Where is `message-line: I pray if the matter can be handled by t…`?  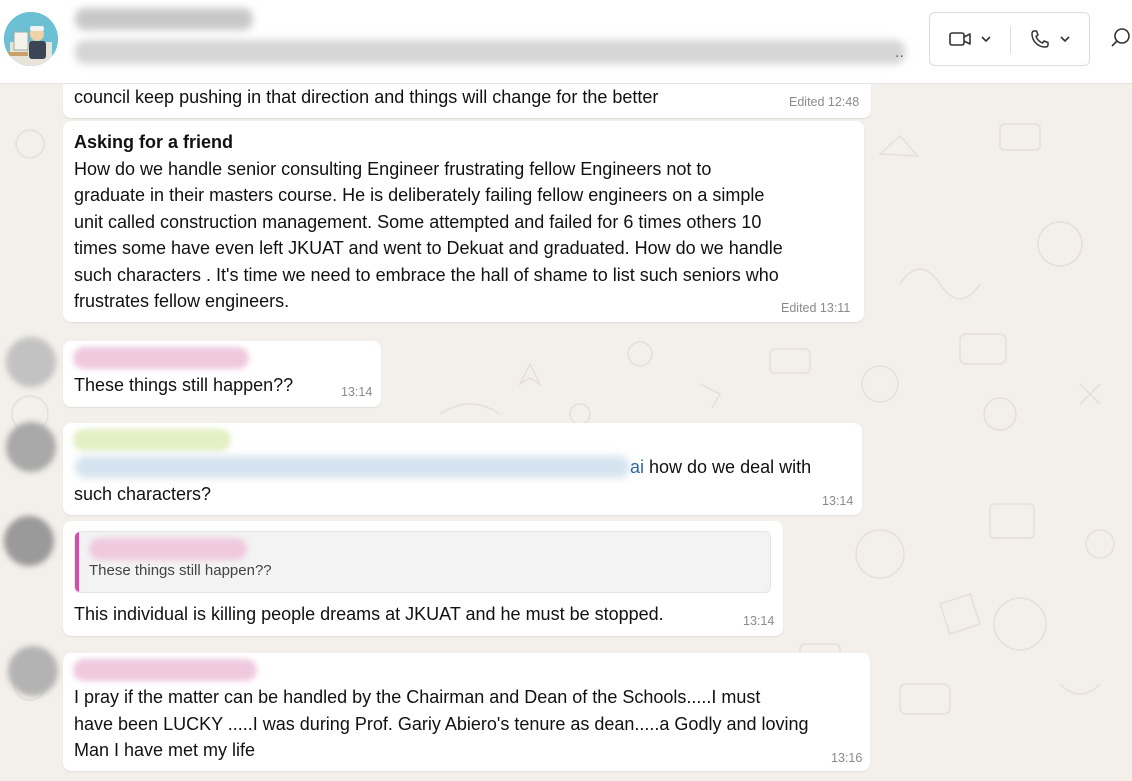
message-line: I pray if the matter can be handled by t… is located at coordinates (417, 697).